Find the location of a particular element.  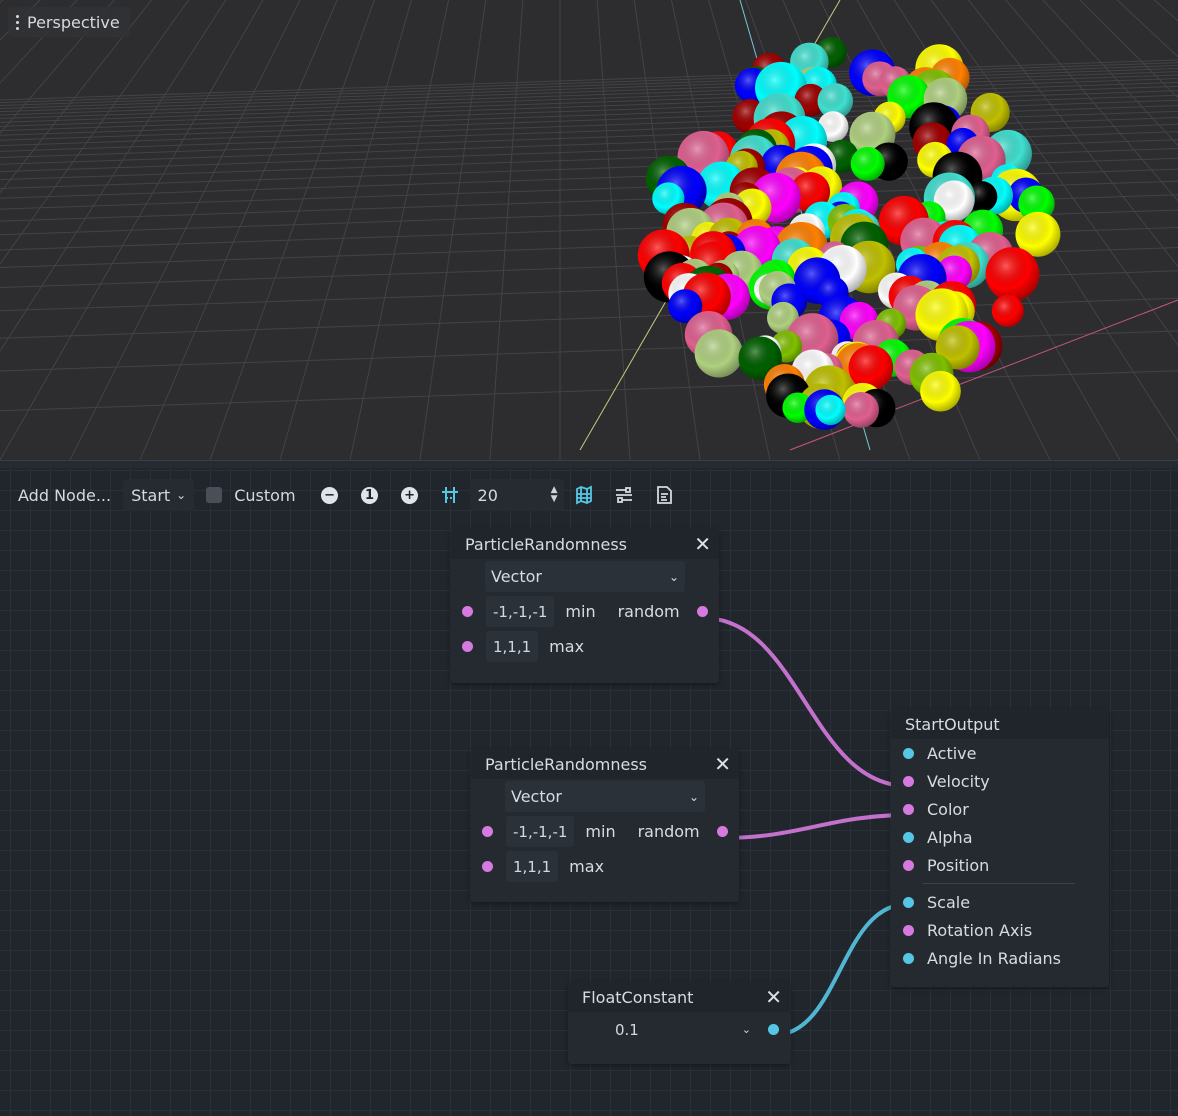

float-value: 0.1 is located at coordinates (627, 1029).